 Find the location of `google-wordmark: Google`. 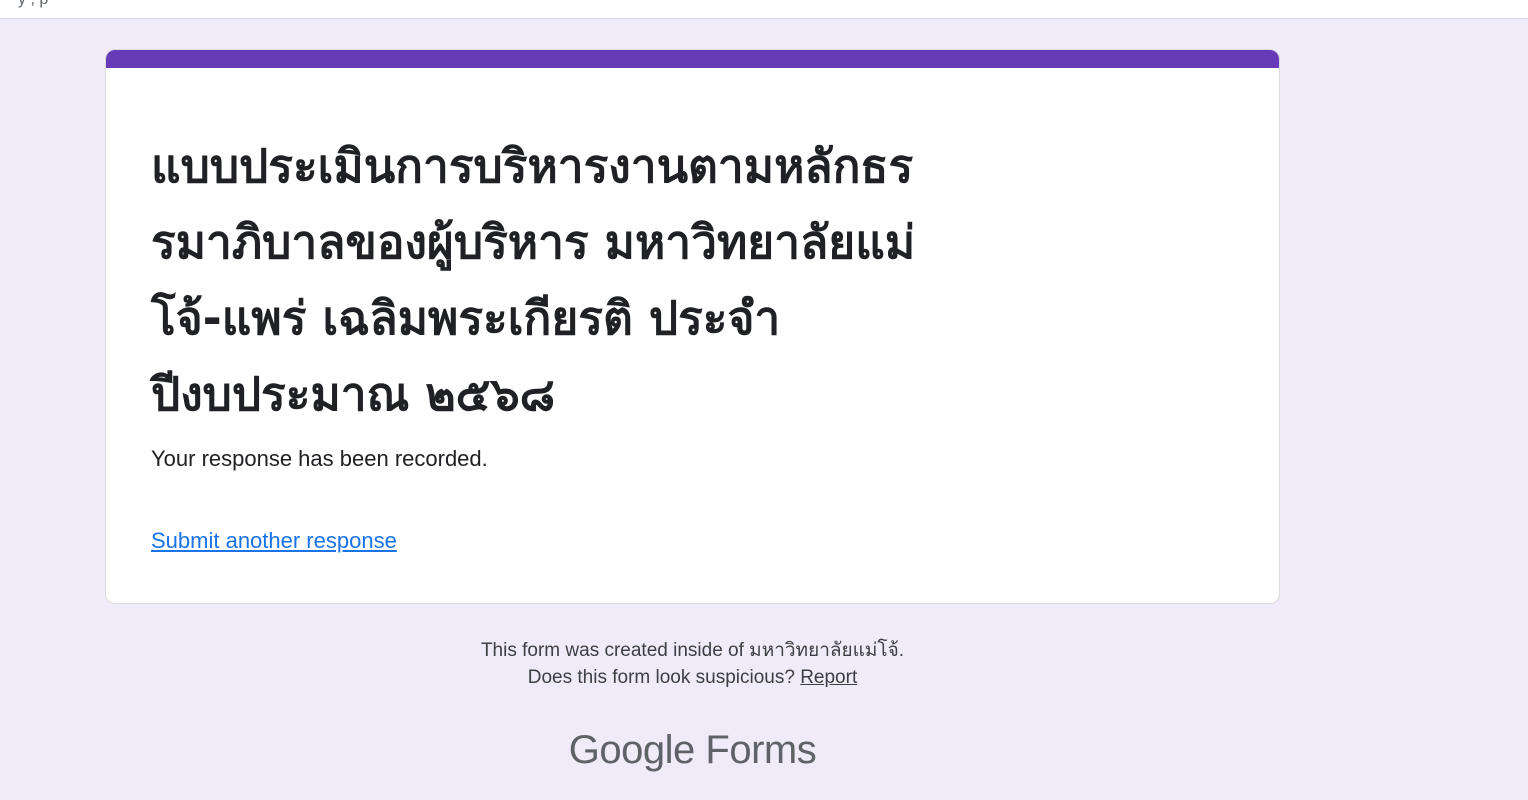

google-wordmark: Google is located at coordinates (631, 750).